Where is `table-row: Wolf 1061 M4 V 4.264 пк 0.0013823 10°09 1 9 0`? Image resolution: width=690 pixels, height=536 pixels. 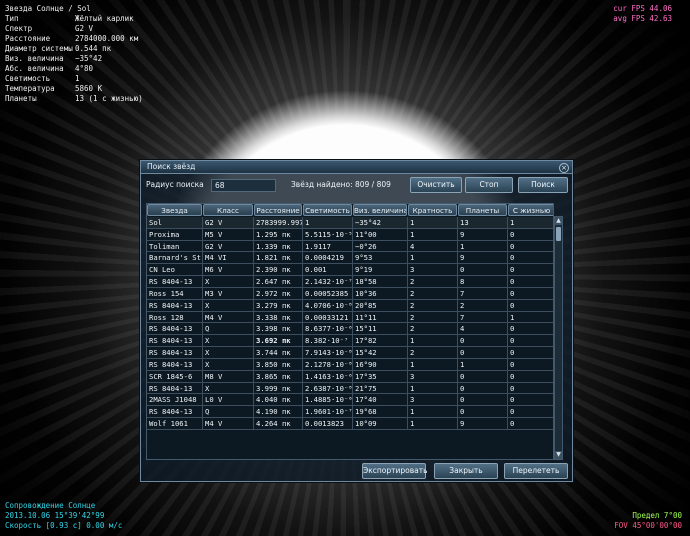 table-row: Wolf 1061 M4 V 4.264 пк 0.0013823 10°09 1 9 0 is located at coordinates (350, 424).